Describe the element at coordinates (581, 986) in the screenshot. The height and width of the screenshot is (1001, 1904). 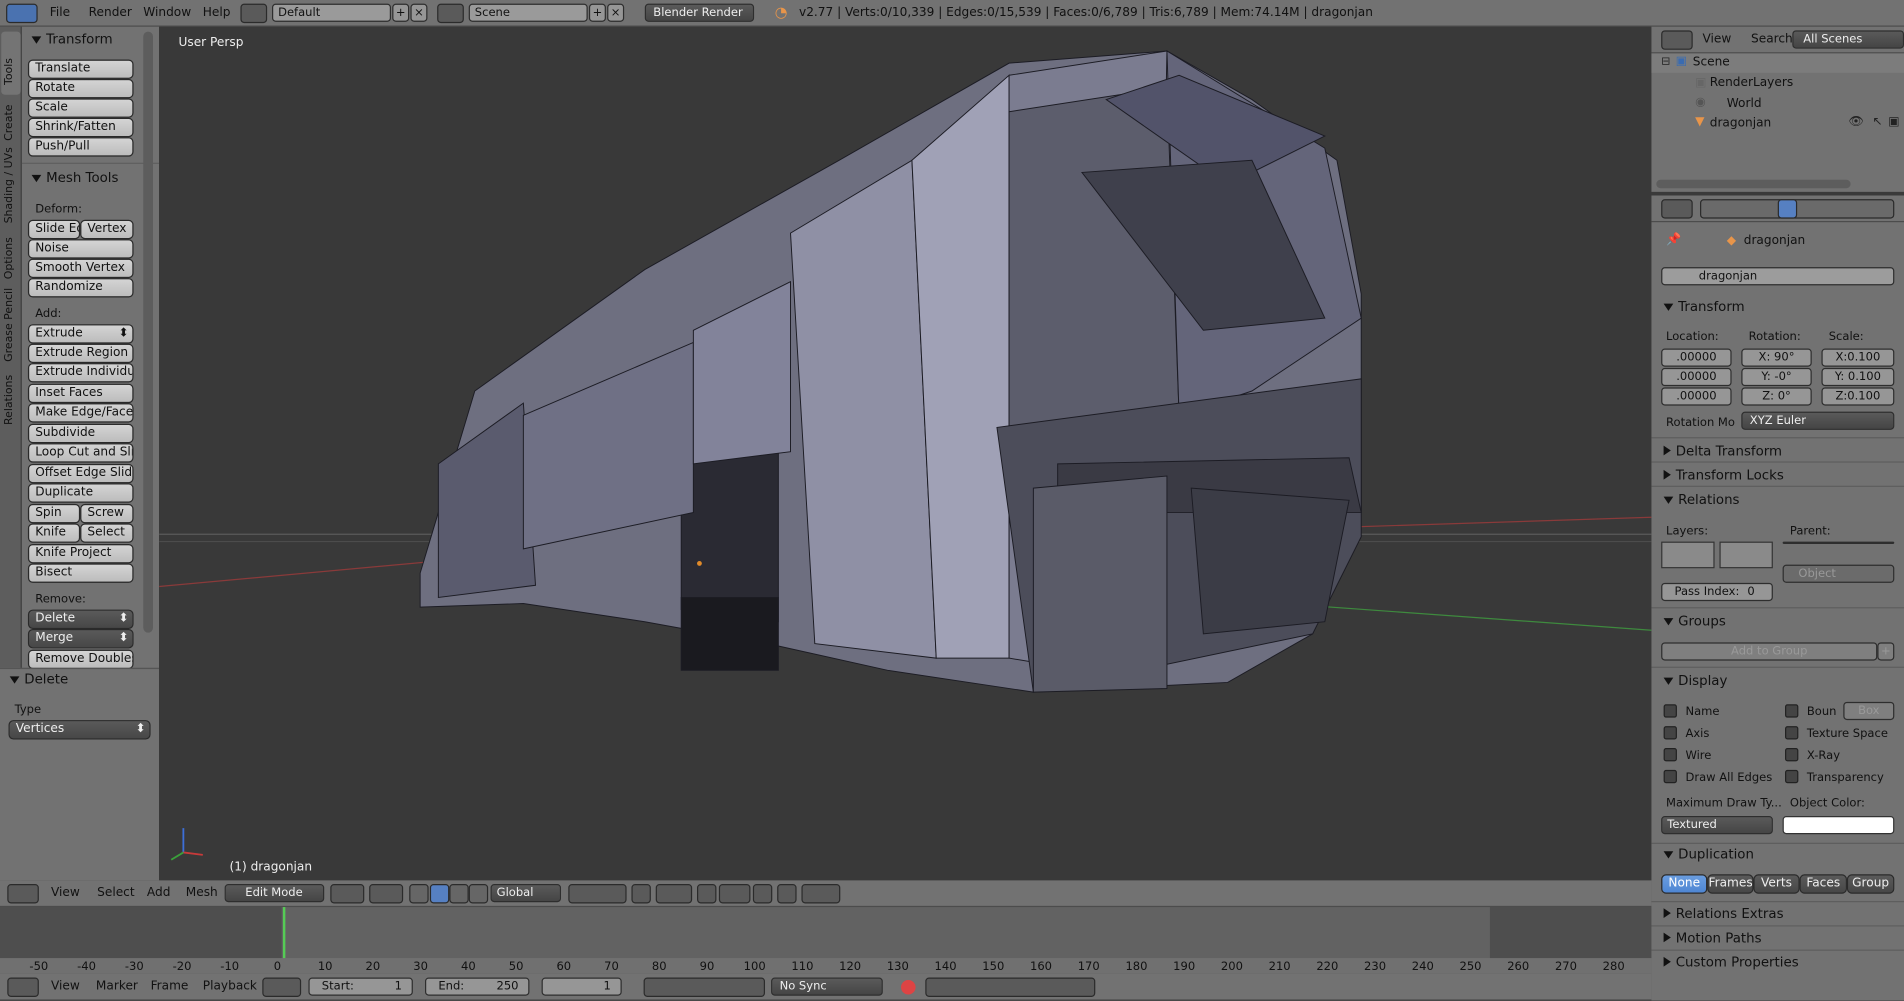
I see `current-frame-field: 1` at that location.